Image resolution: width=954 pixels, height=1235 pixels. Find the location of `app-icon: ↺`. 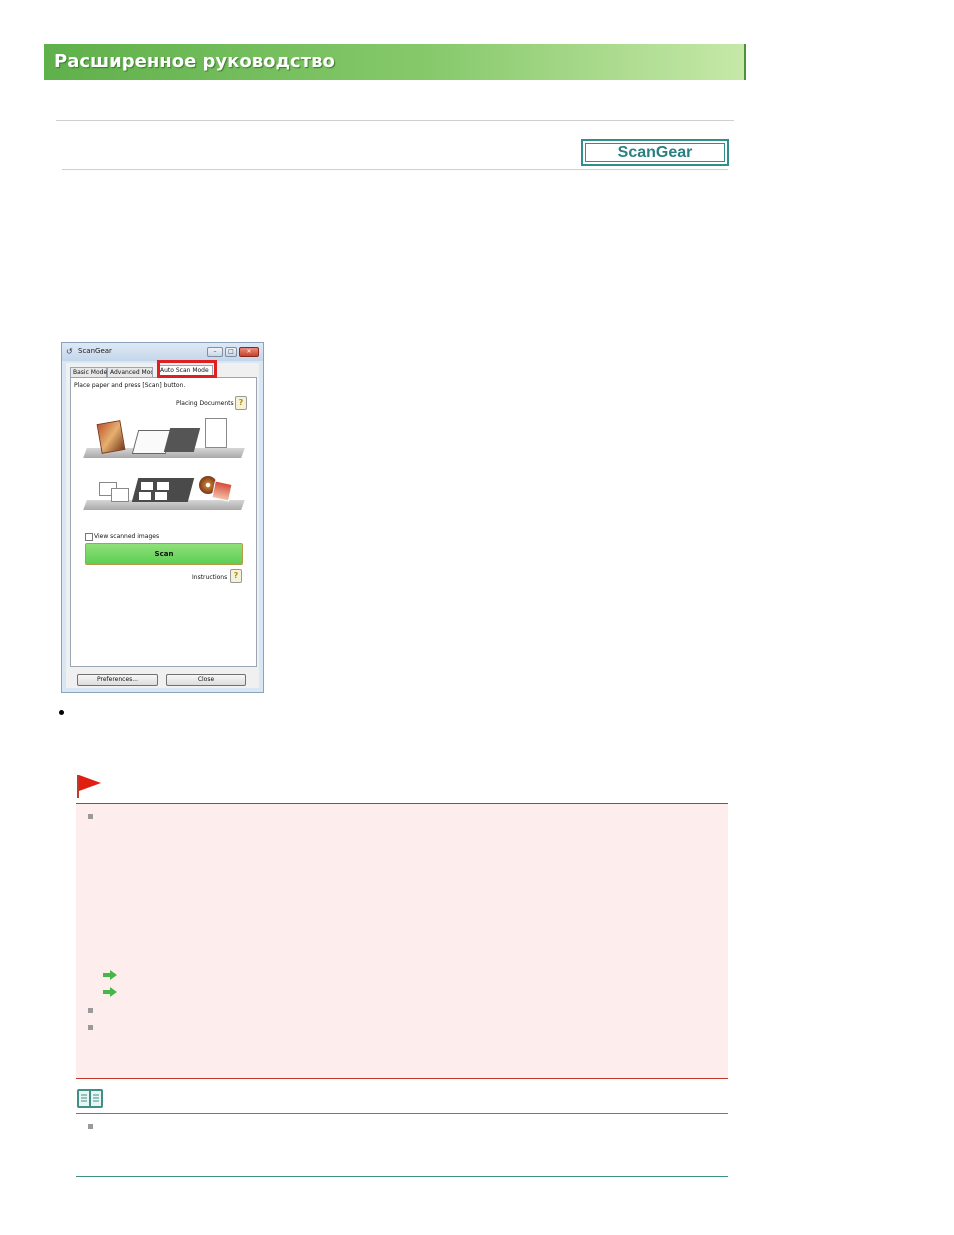

app-icon: ↺ is located at coordinates (69, 351).